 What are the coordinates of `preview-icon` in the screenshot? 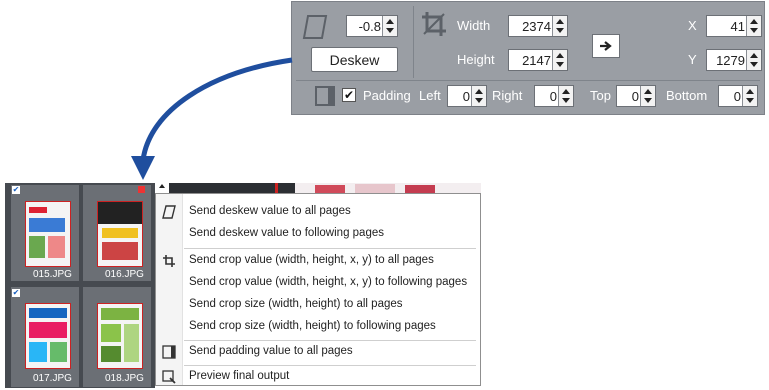 It's located at (169, 377).